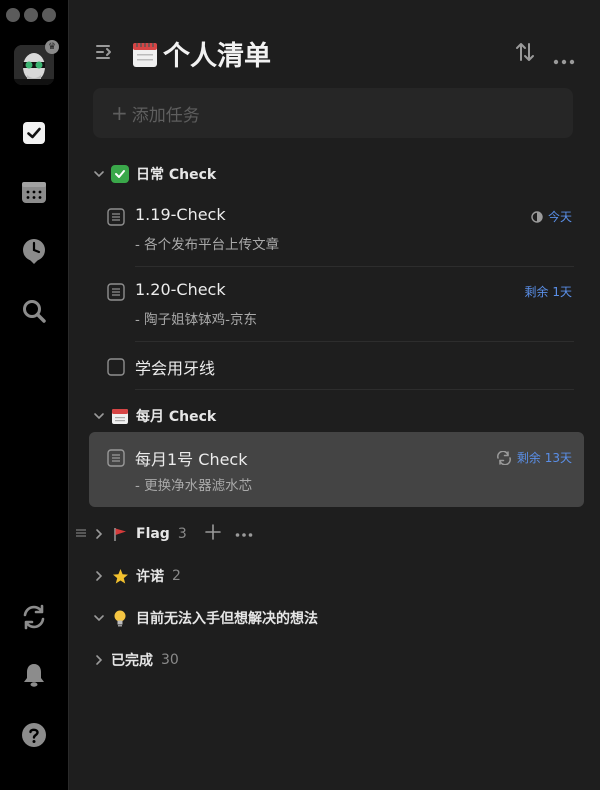 Image resolution: width=600 pixels, height=790 pixels. I want to click on toggle-sidebar-button, so click(106, 52).